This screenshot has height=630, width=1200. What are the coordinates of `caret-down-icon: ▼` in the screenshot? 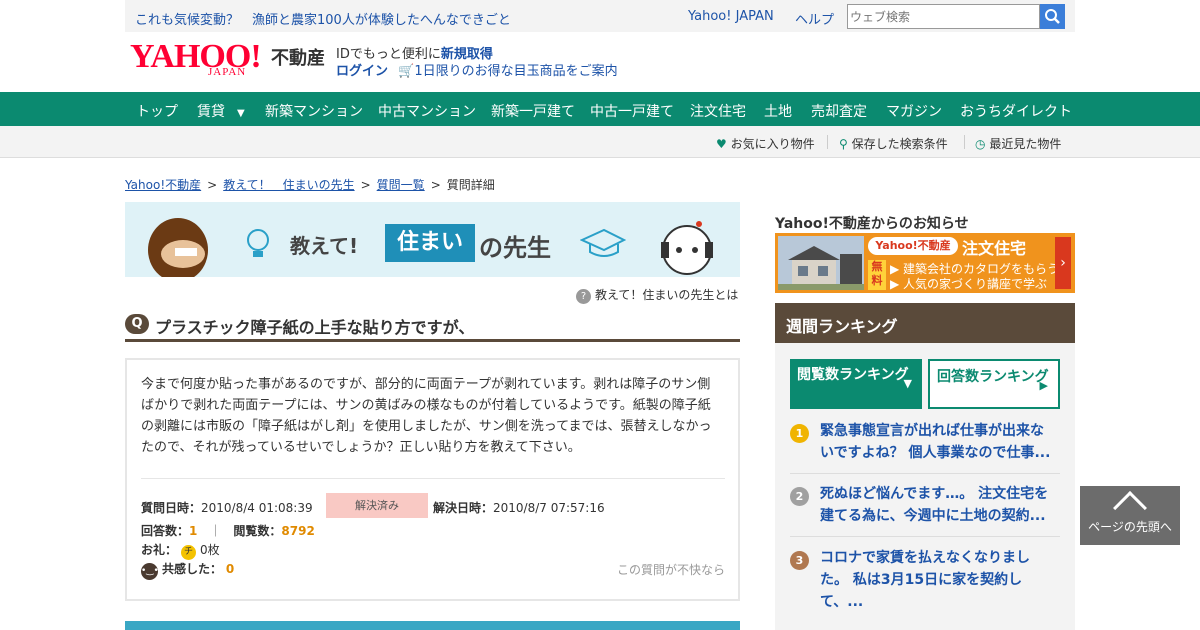 It's located at (907, 383).